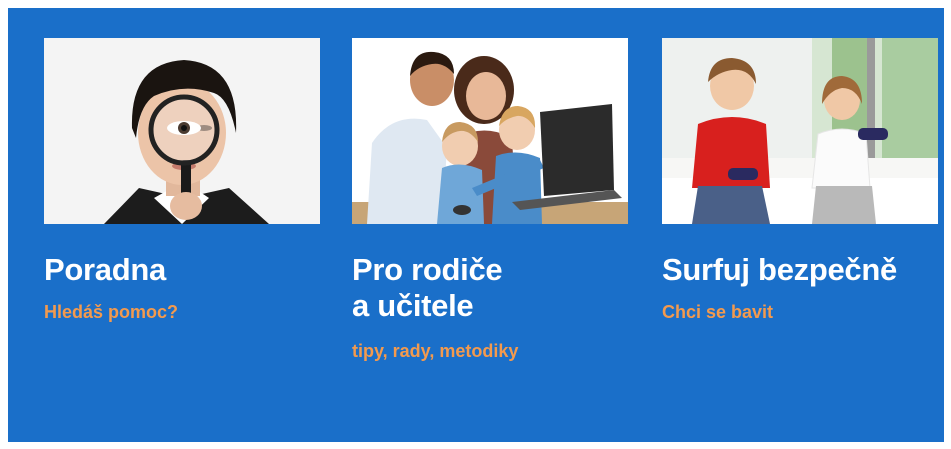 This screenshot has height=449, width=951. Describe the element at coordinates (800, 131) in the screenshot. I see `photo-kids-video-games` at that location.